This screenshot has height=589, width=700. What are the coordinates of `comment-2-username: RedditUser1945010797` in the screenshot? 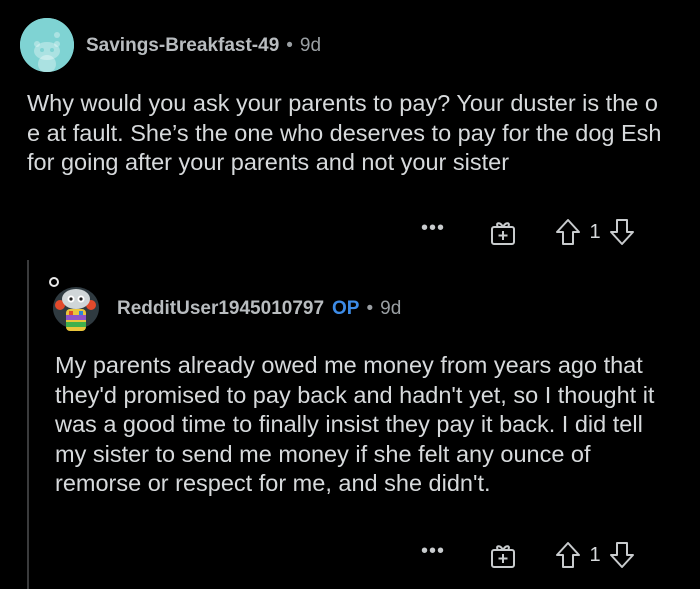 It's located at (220, 308).